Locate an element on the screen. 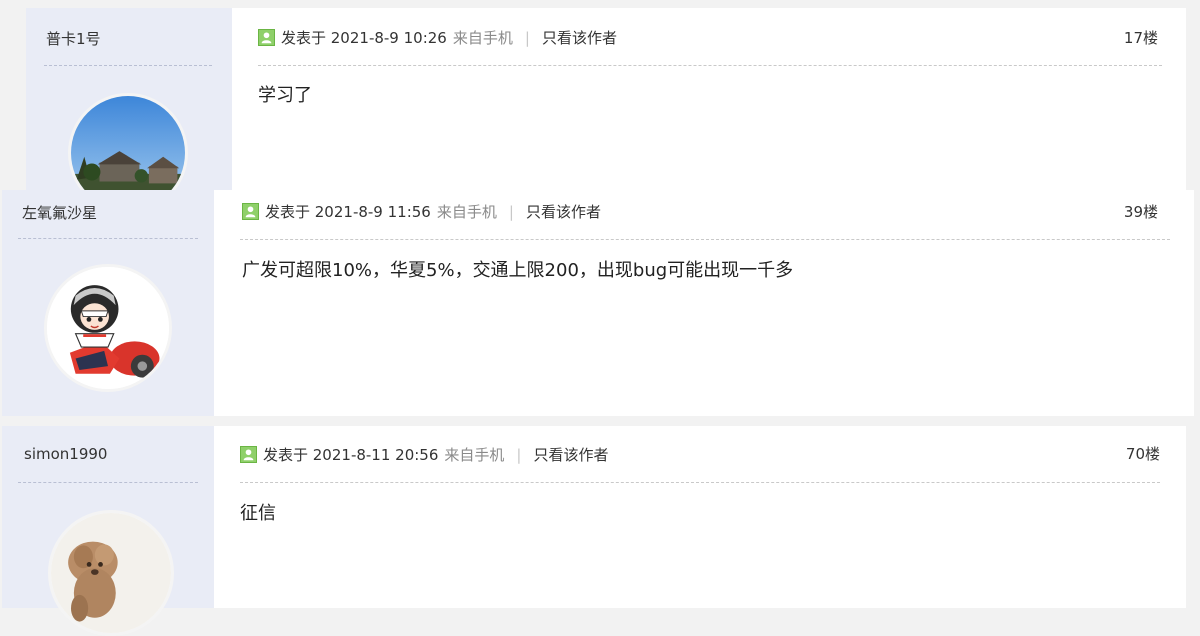  floor-number: 17楼 is located at coordinates (1141, 37).